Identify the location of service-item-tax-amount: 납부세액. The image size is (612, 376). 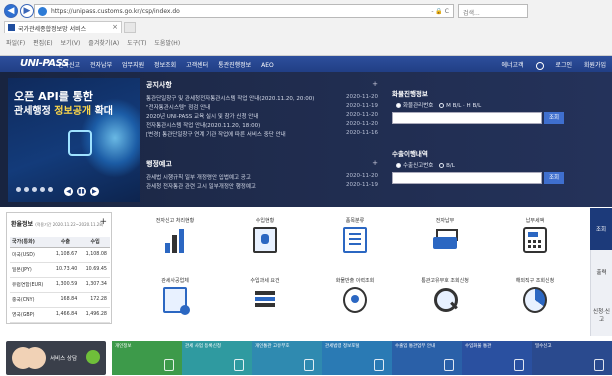
(535, 232).